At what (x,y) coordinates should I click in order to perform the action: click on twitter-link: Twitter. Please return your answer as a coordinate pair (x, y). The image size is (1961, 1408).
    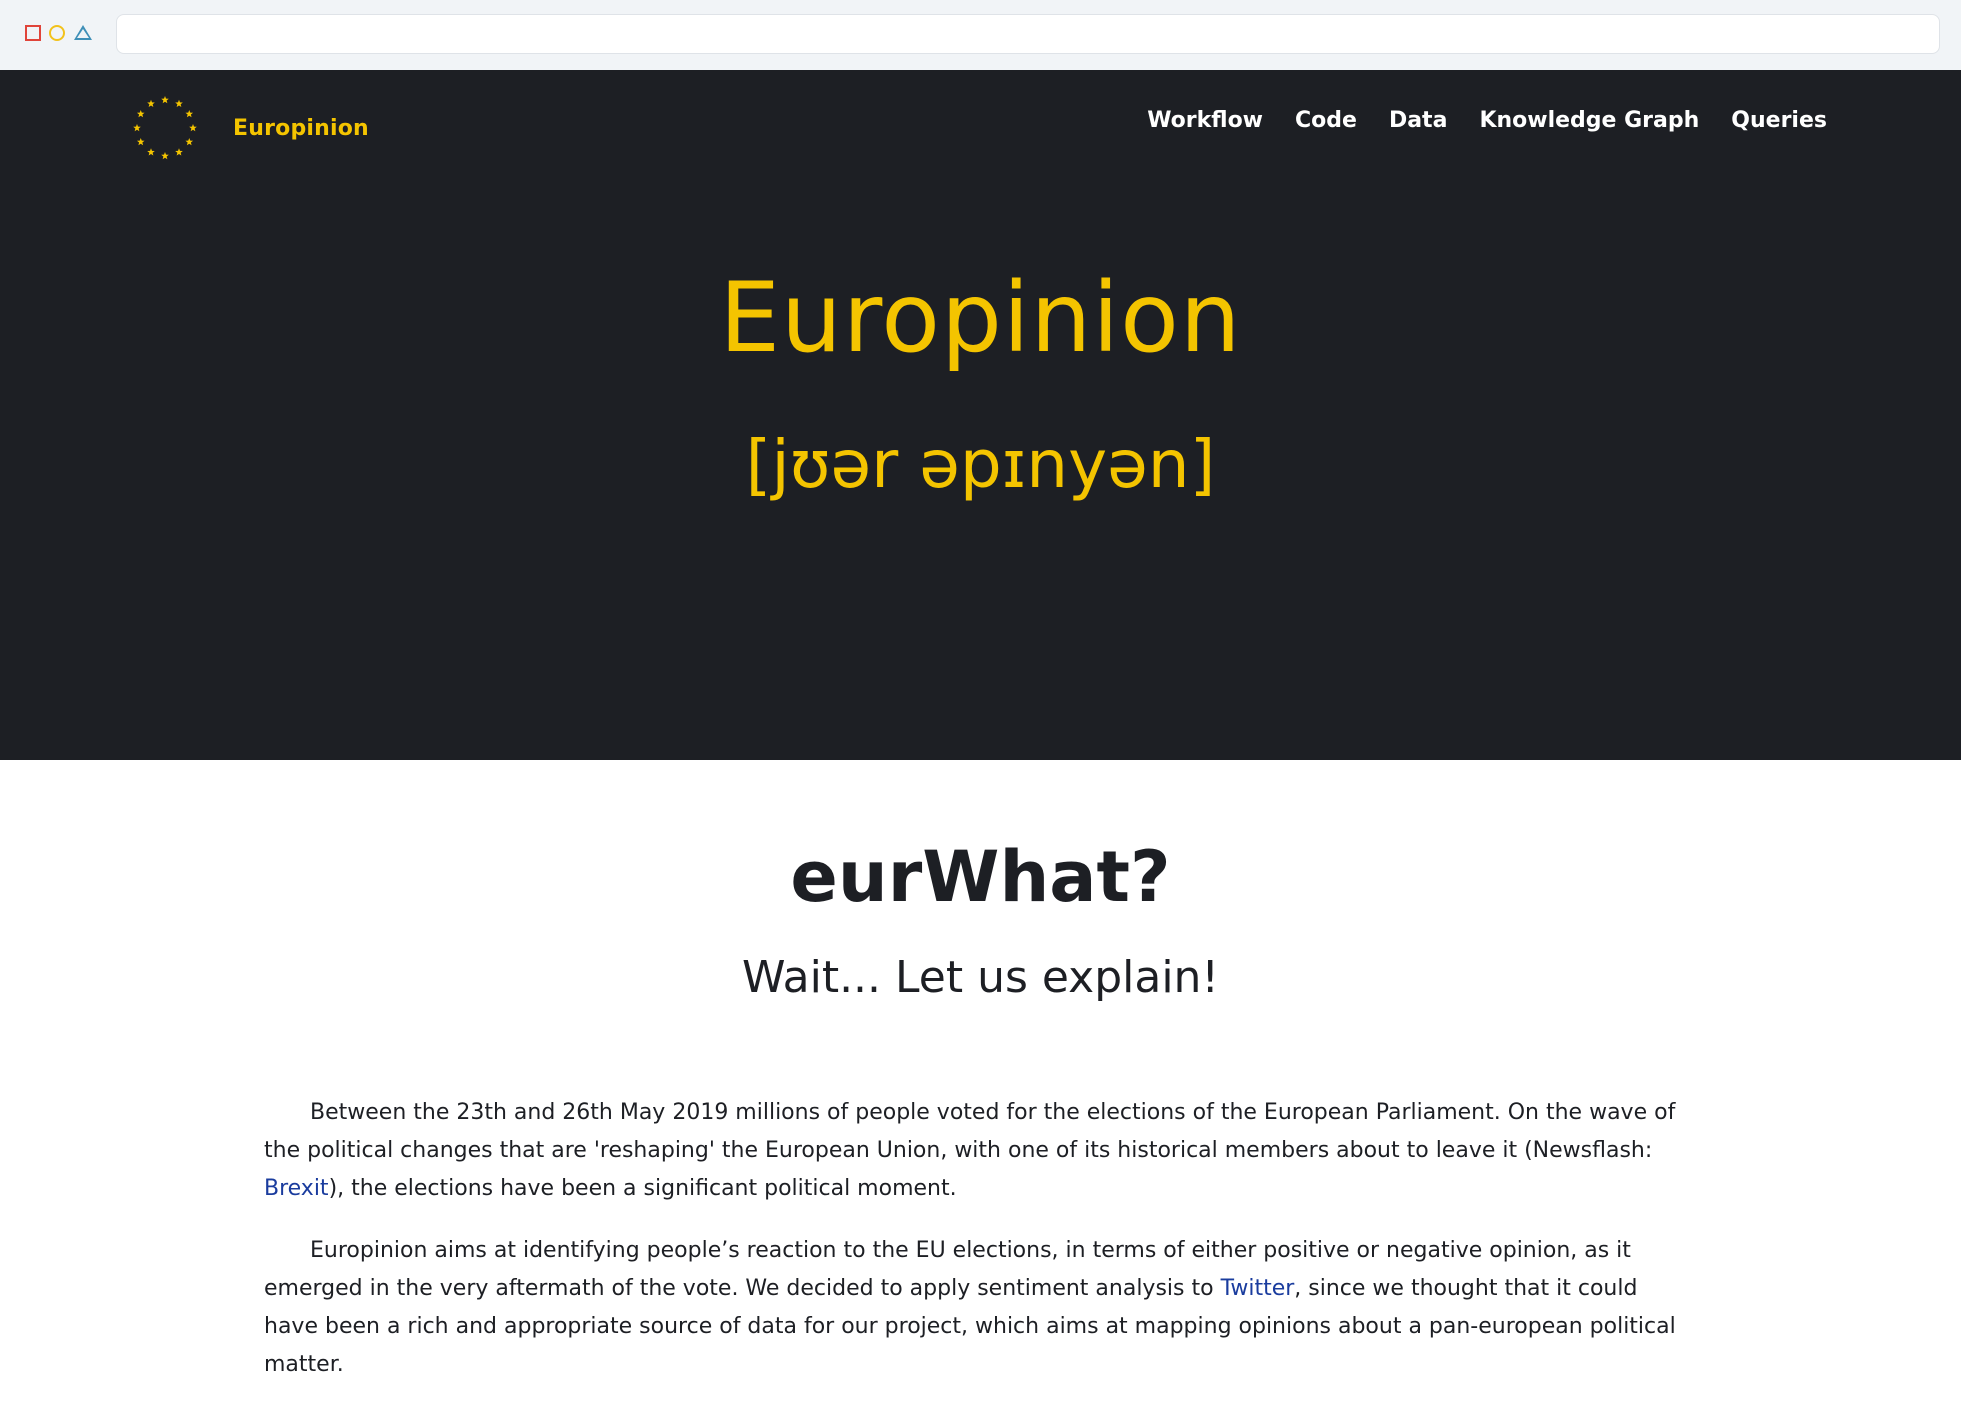
    Looking at the image, I should click on (1258, 1288).